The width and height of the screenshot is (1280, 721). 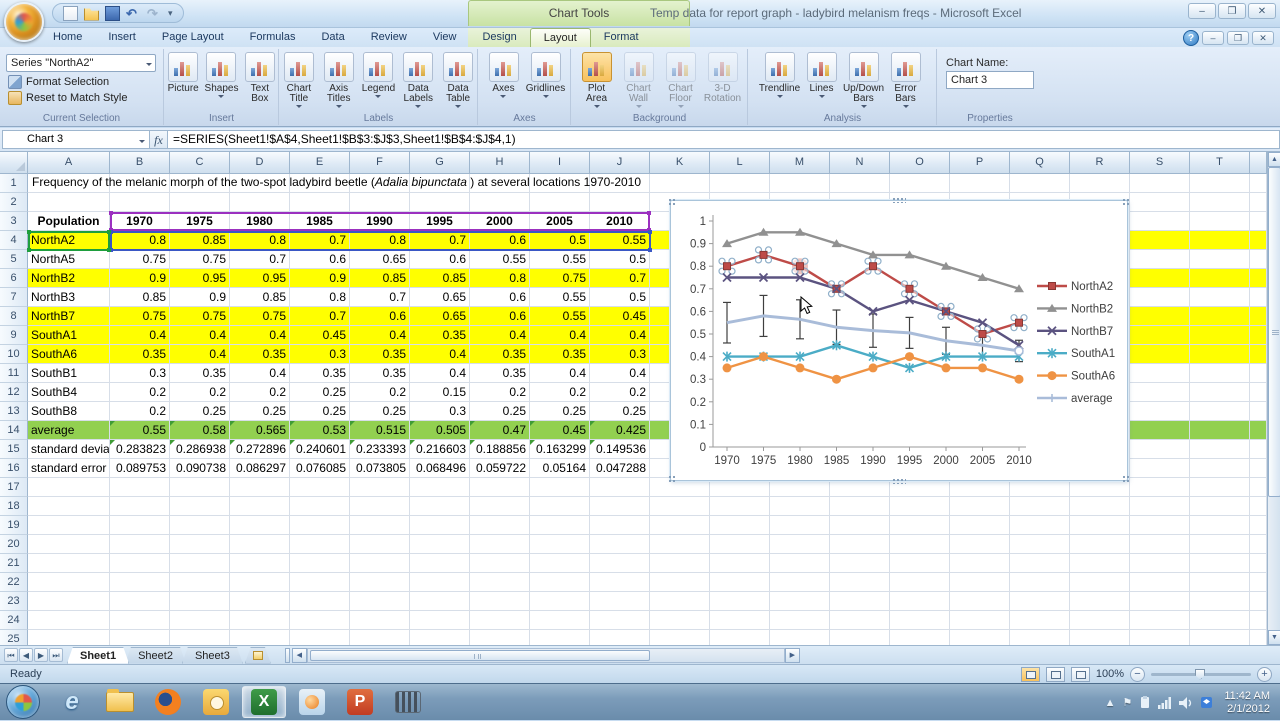 What do you see at coordinates (1160, 468) in the screenshot?
I see `cell-S16` at bounding box center [1160, 468].